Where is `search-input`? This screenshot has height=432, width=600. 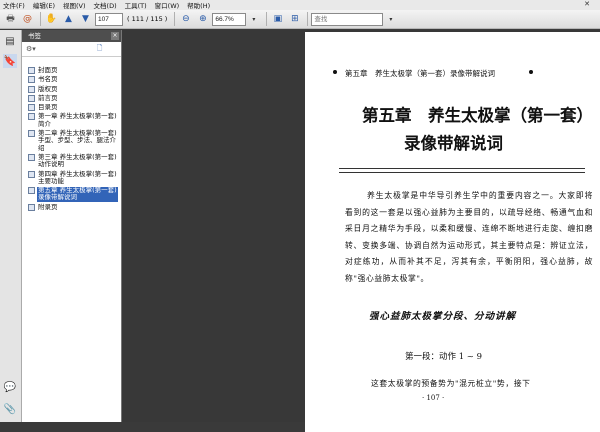 search-input is located at coordinates (347, 19).